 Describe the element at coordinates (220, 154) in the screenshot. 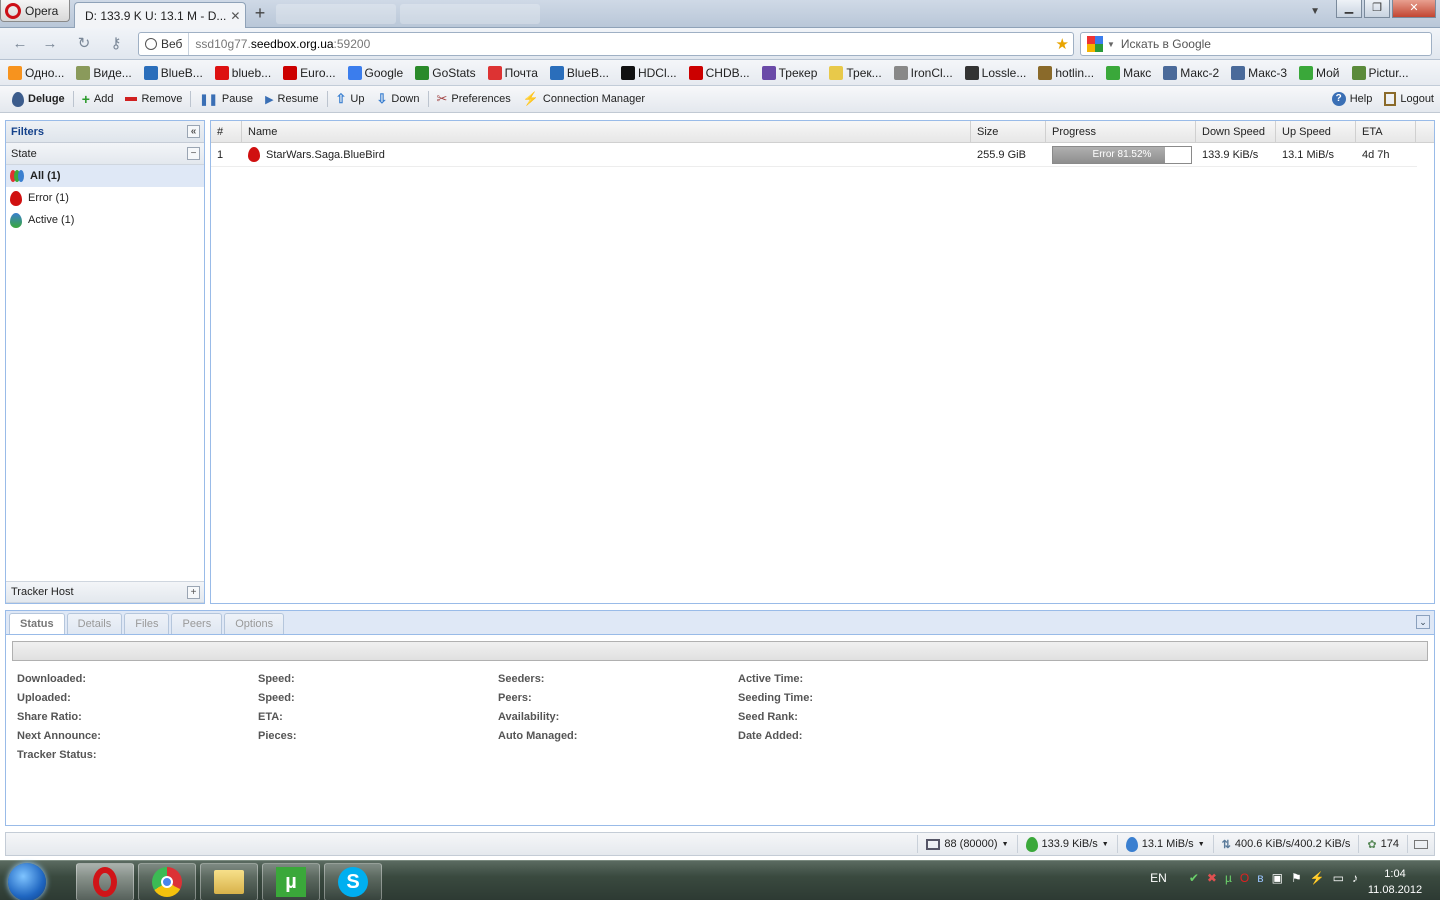

I see `row-number: 1` at that location.